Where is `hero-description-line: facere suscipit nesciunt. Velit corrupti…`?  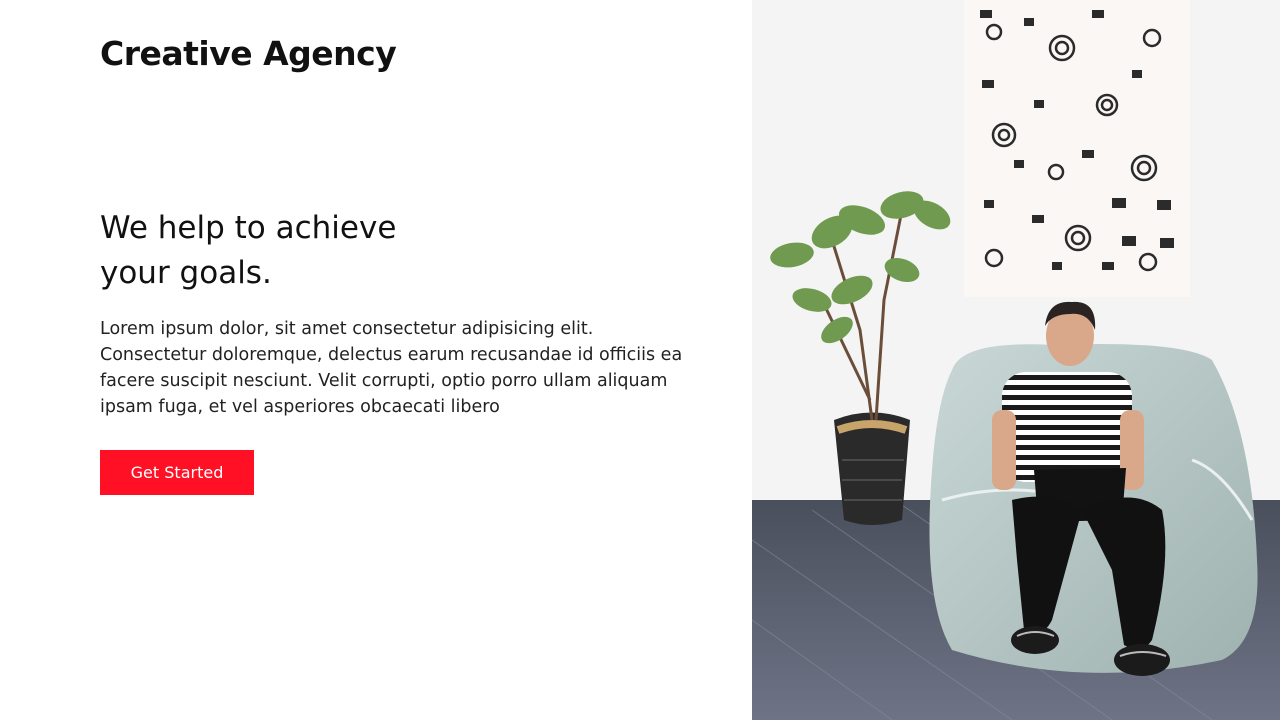 hero-description-line: facere suscipit nesciunt. Velit corrupti… is located at coordinates (384, 381).